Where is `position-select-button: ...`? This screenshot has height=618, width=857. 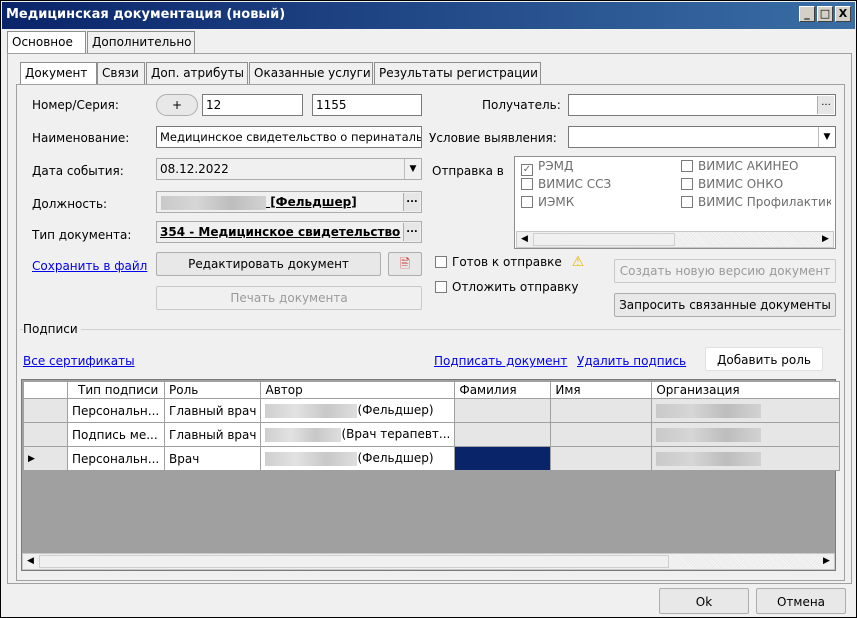 position-select-button: ... is located at coordinates (411, 202).